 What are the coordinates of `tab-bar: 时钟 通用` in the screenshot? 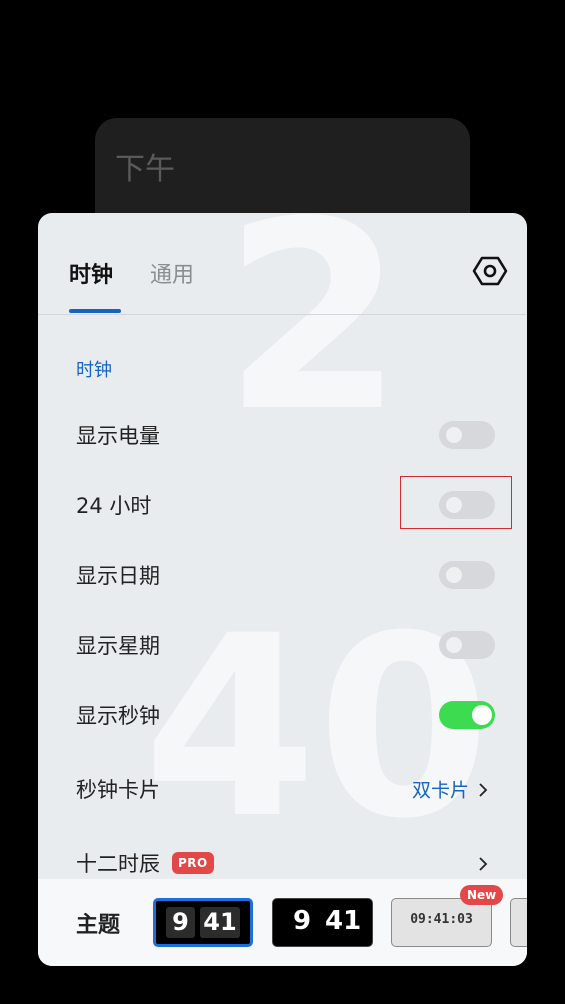 It's located at (282, 264).